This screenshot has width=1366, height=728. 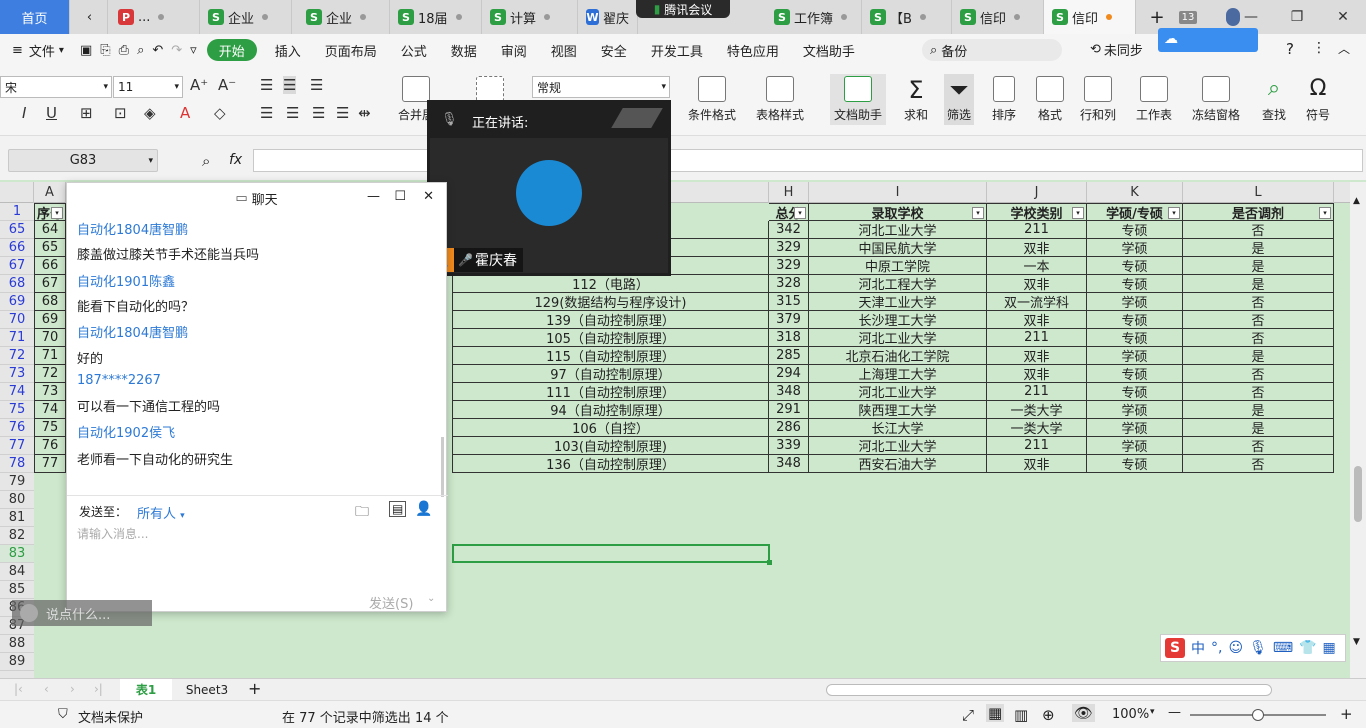 I want to click on folder-icon: 🗀, so click(x=362, y=513).